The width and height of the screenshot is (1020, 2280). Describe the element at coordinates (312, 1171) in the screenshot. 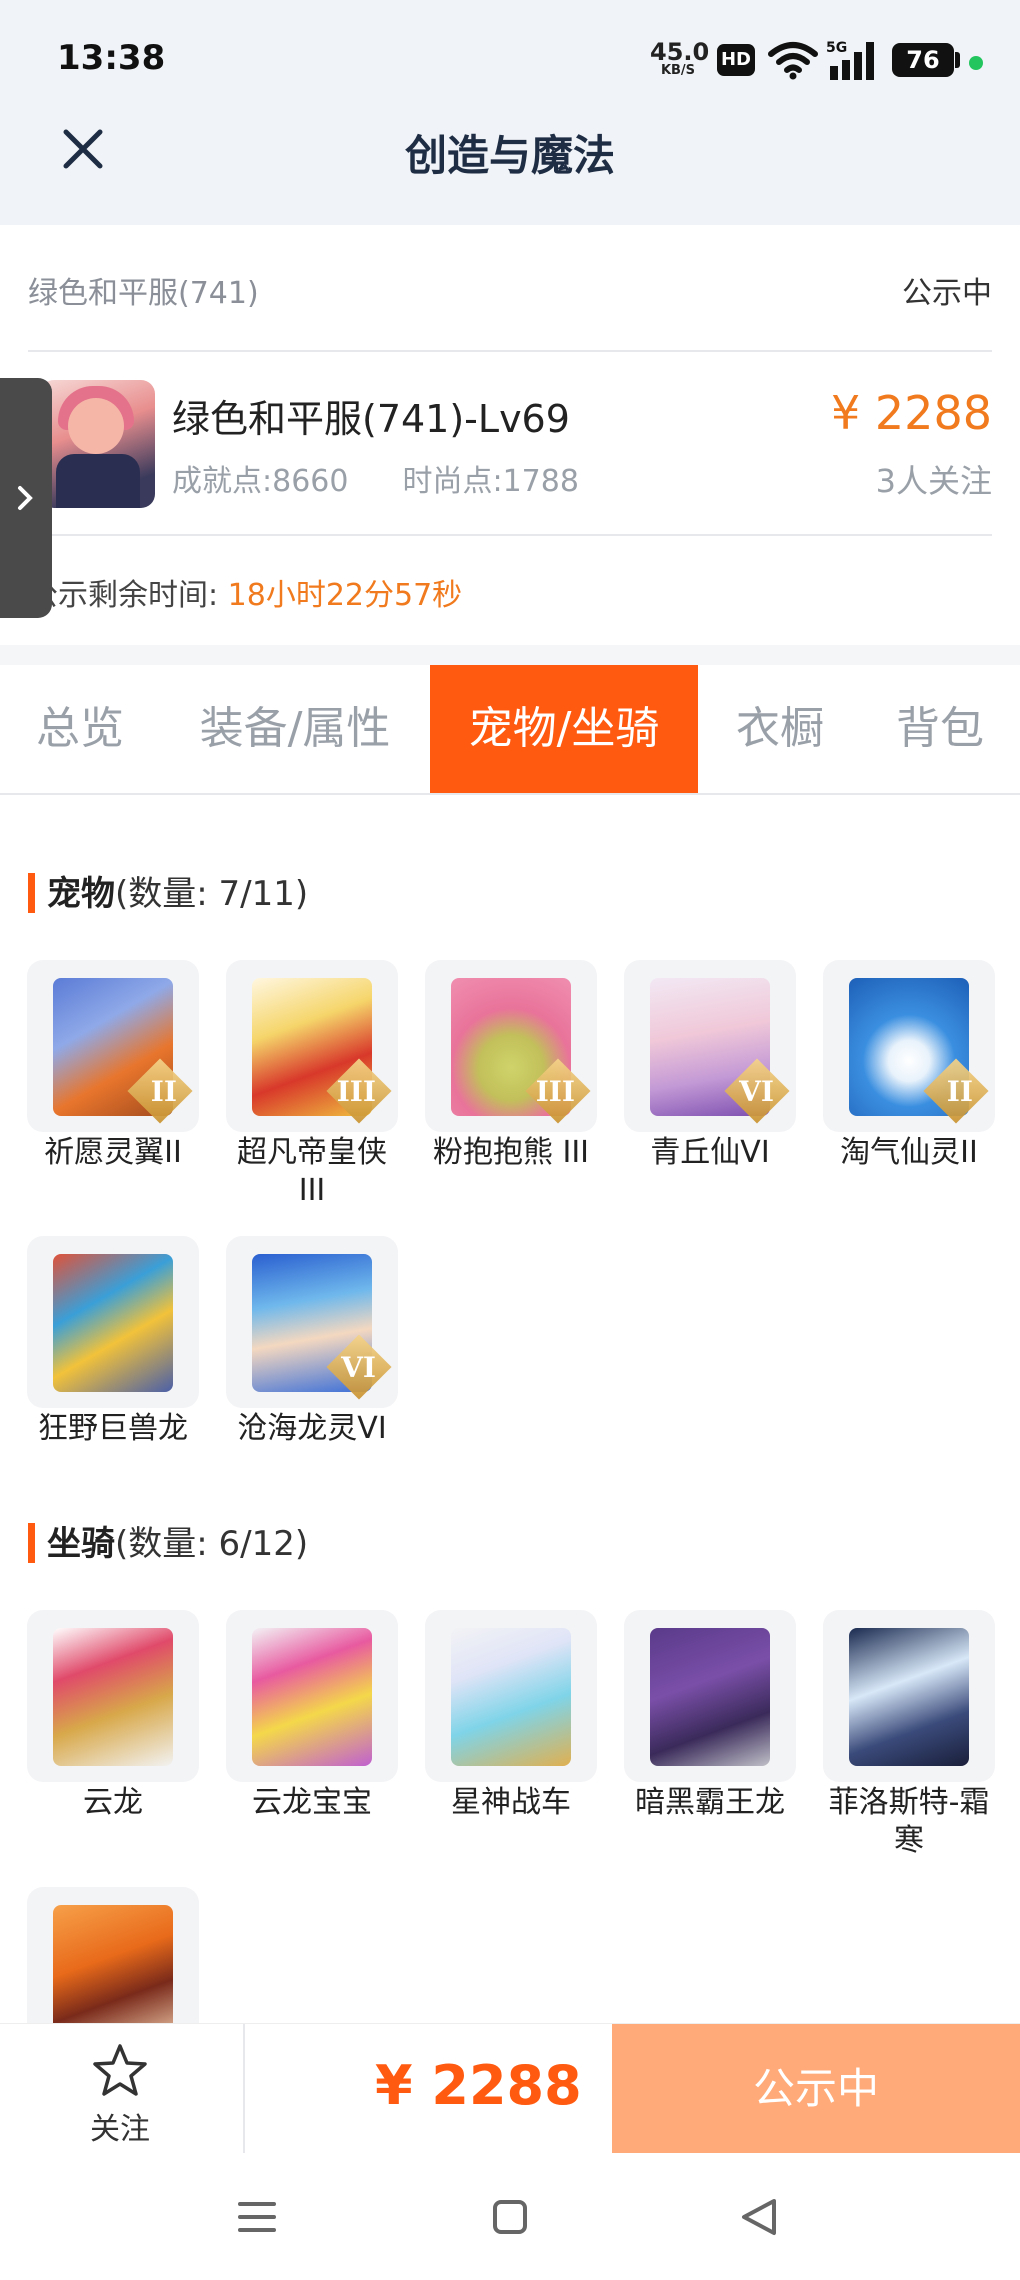

I see `pet-name: 超凡帝皇侠III` at that location.